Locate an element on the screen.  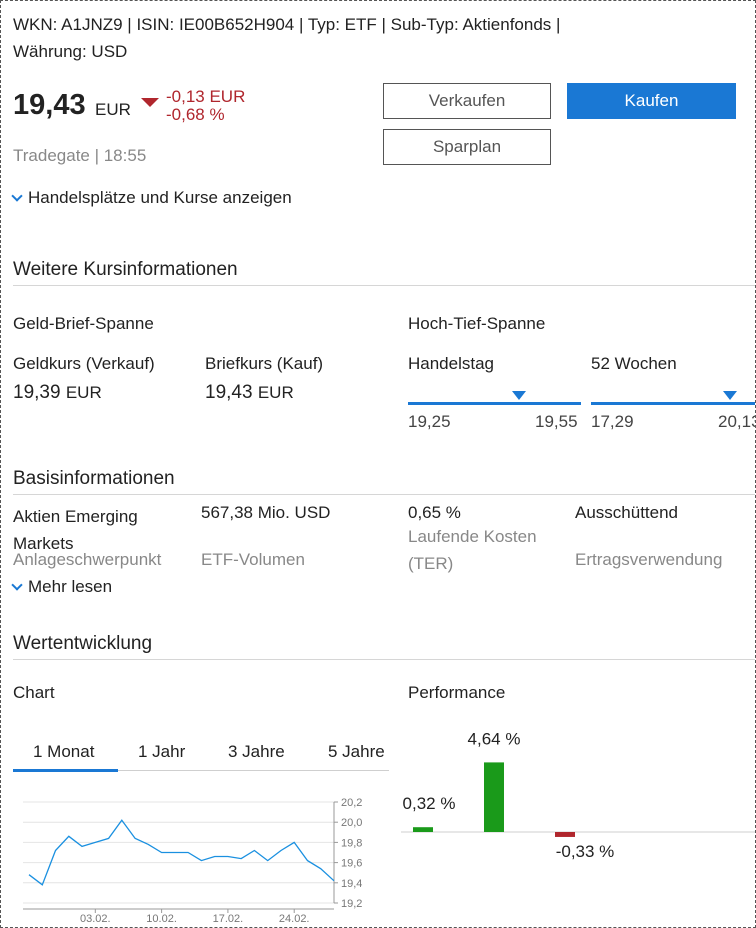
read-more-label: Mehr lesen is located at coordinates (70, 586).